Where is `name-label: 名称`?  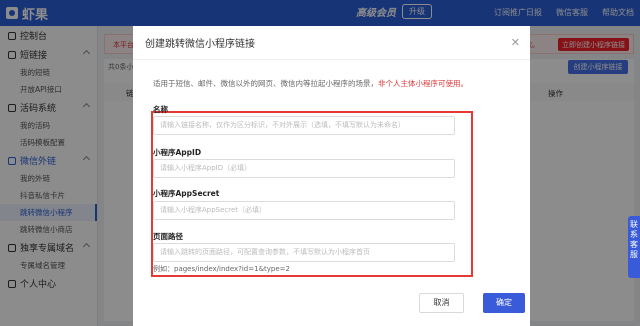
name-label: 名称 is located at coordinates (160, 109).